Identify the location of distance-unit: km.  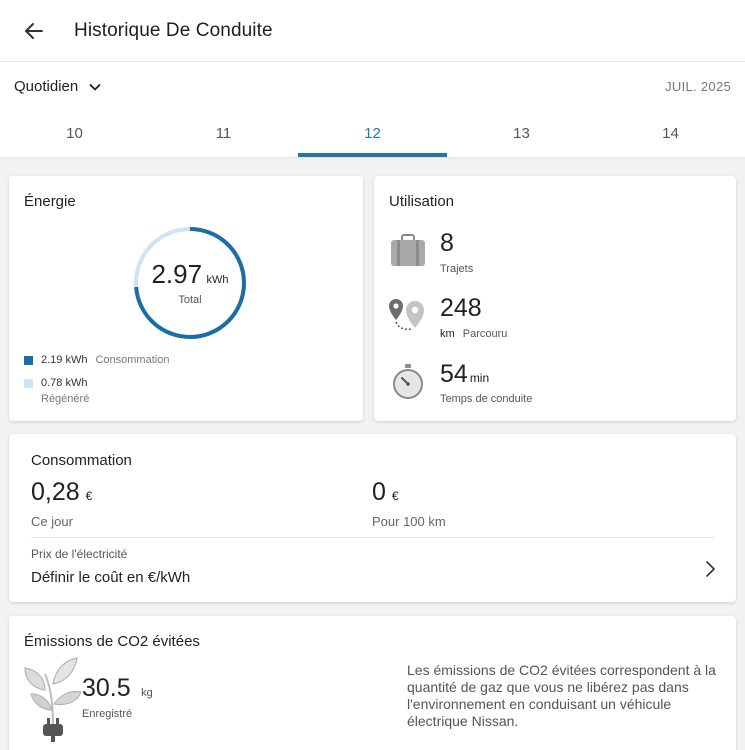
(447, 334).